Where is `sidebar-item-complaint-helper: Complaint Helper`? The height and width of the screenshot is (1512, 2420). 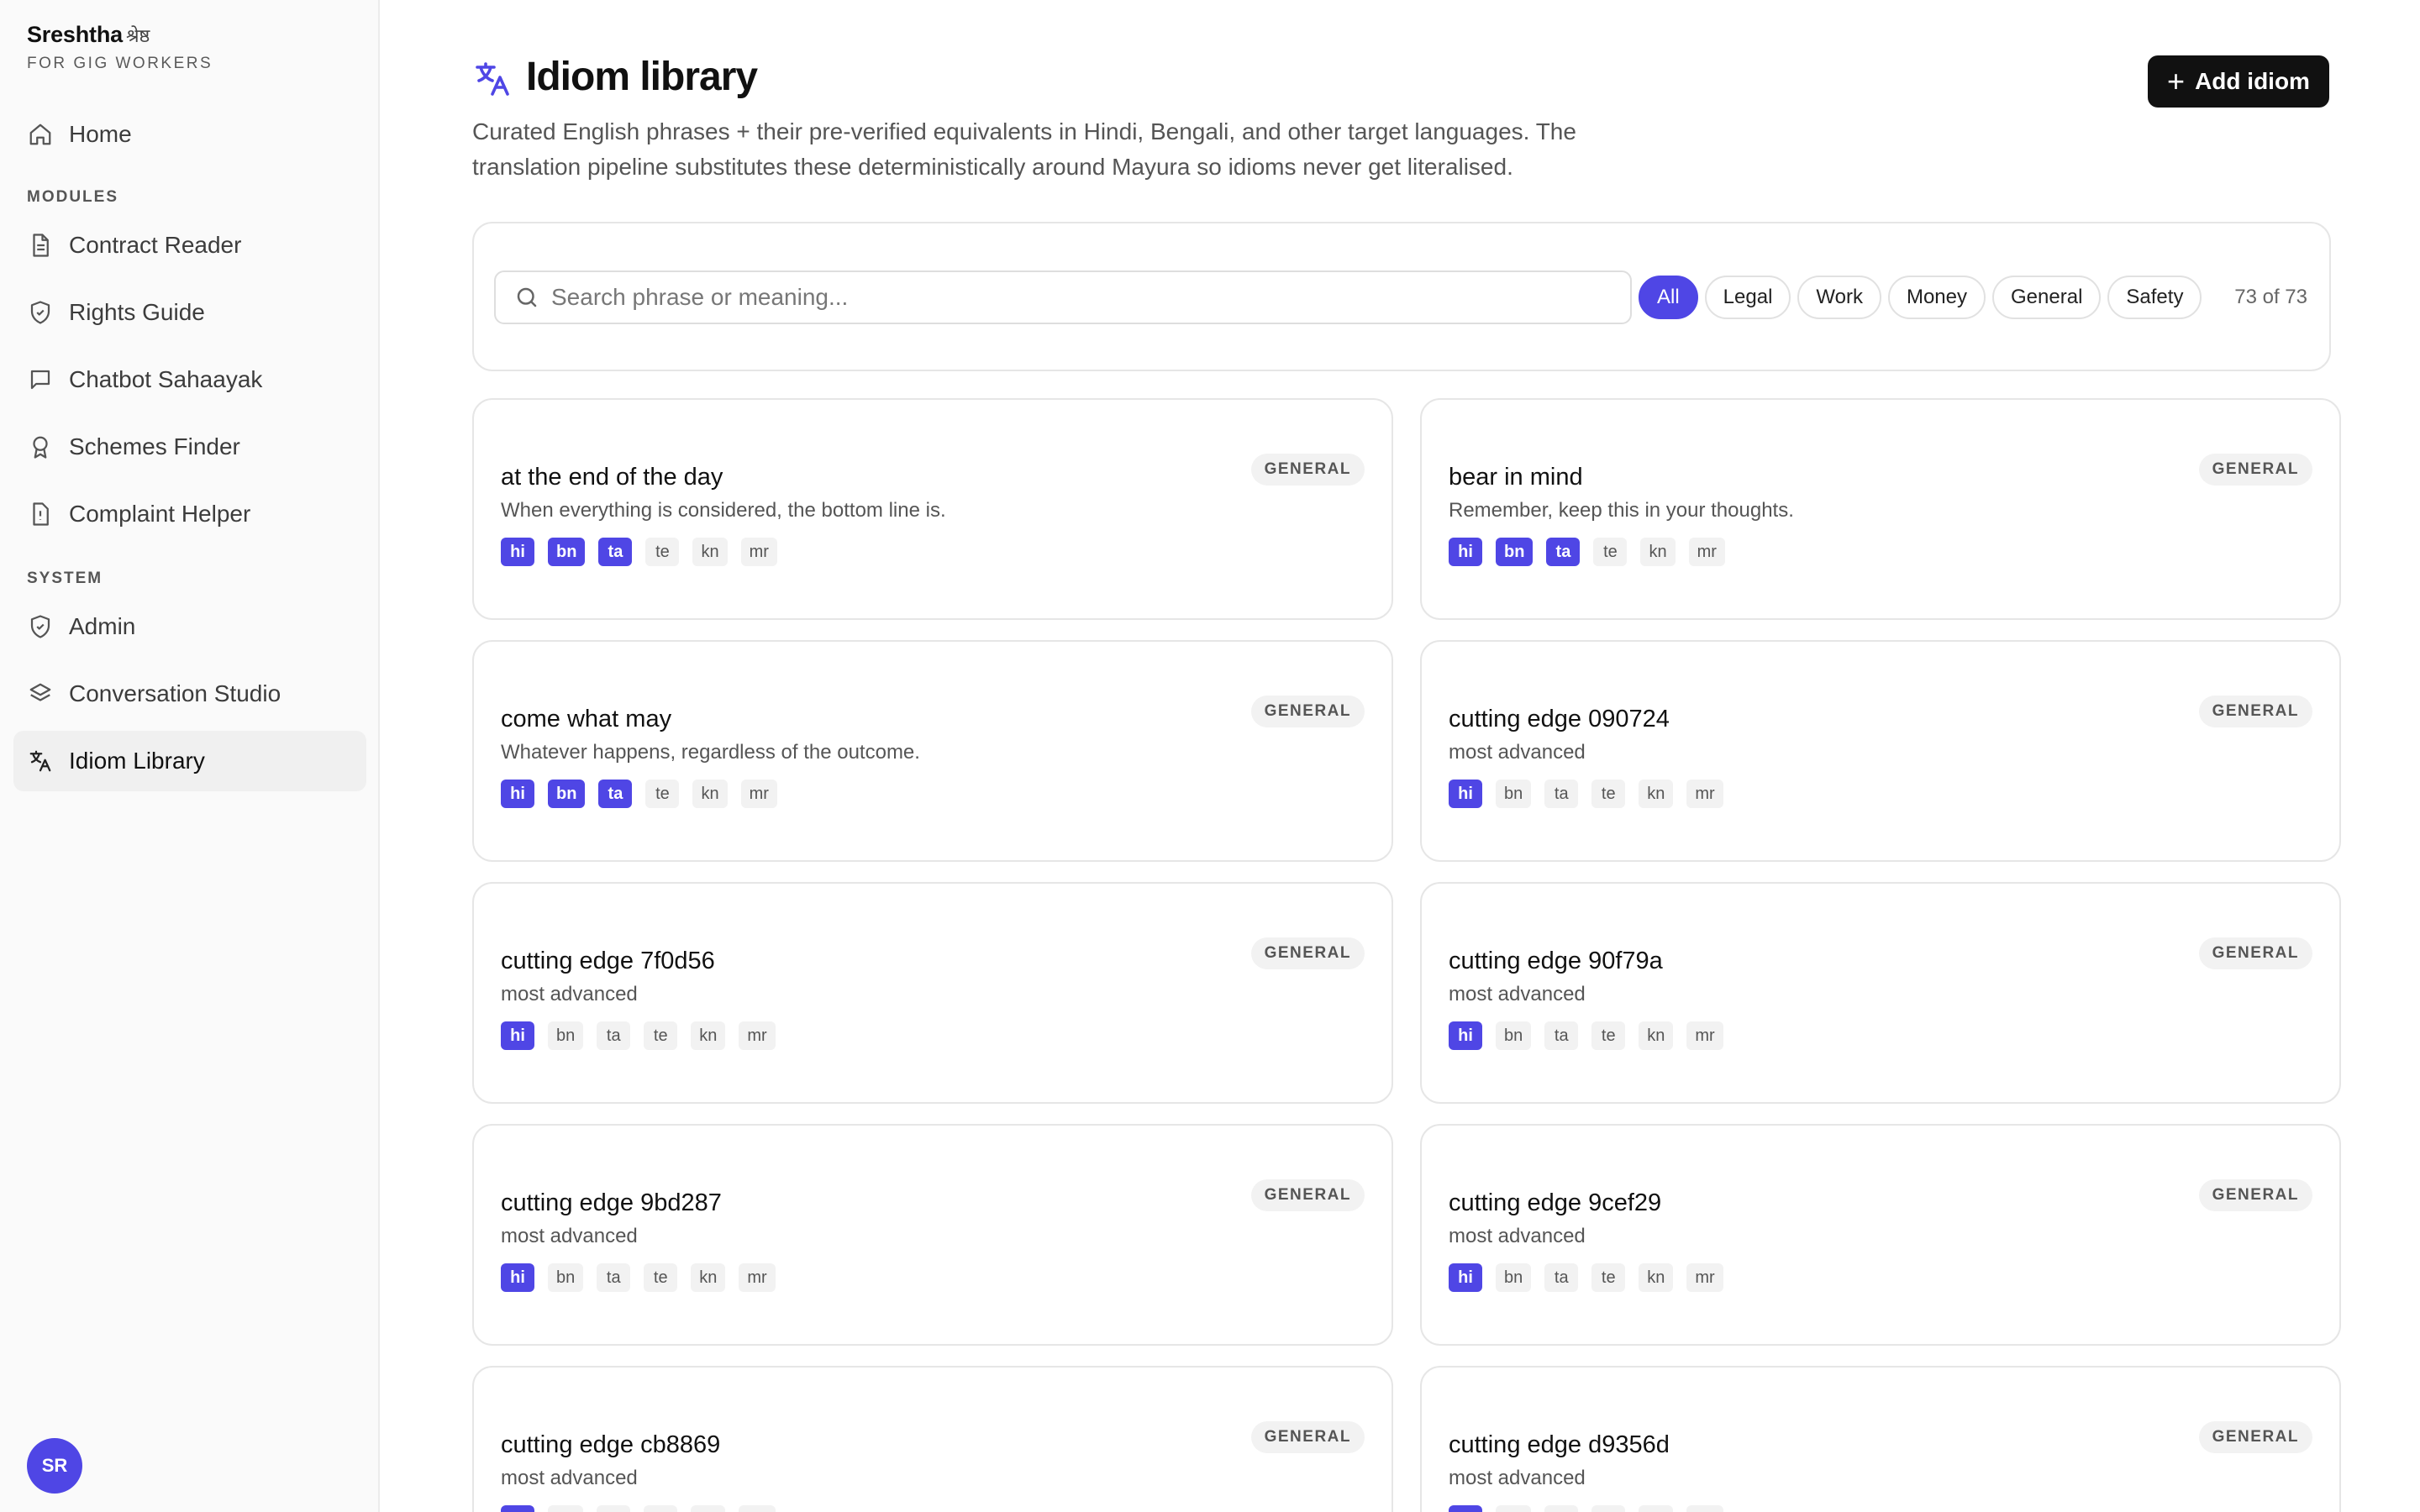 sidebar-item-complaint-helper: Complaint Helper is located at coordinates (189, 514).